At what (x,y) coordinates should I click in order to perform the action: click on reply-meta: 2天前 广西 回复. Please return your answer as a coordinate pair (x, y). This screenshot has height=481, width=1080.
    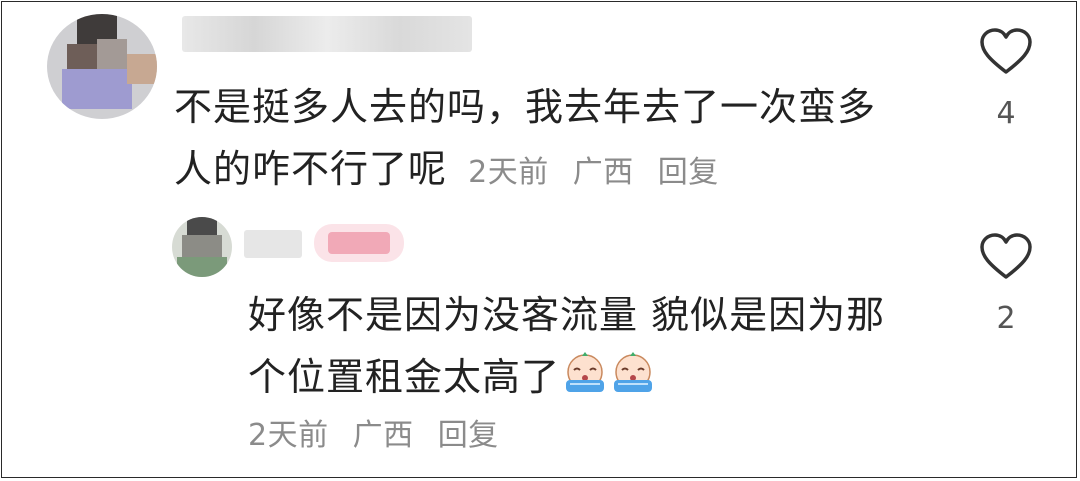
    Looking at the image, I should click on (380, 432).